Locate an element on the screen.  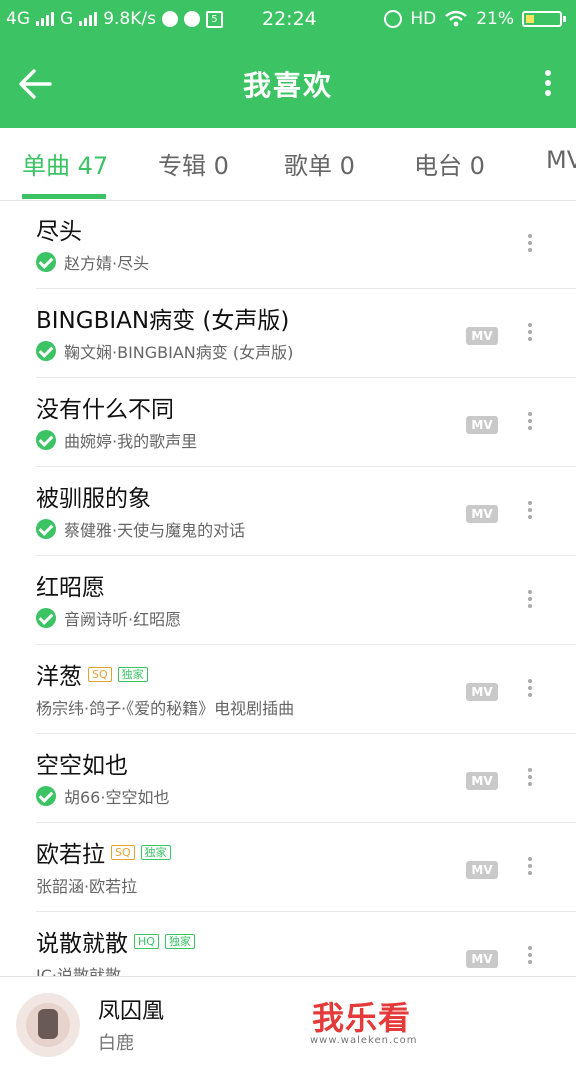
song-title: 洋葱 is located at coordinates (59, 677).